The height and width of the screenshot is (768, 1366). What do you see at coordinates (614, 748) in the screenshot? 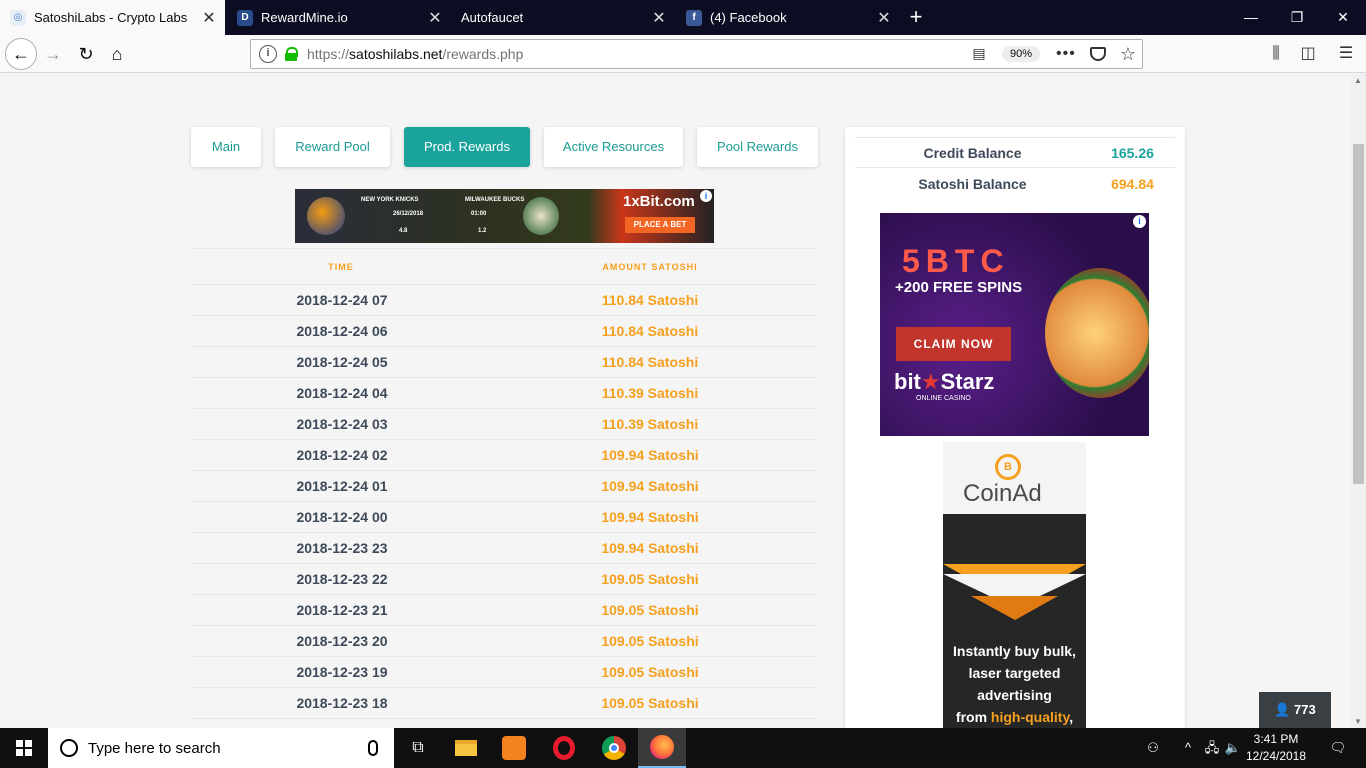
I see `chrome-icon` at bounding box center [614, 748].